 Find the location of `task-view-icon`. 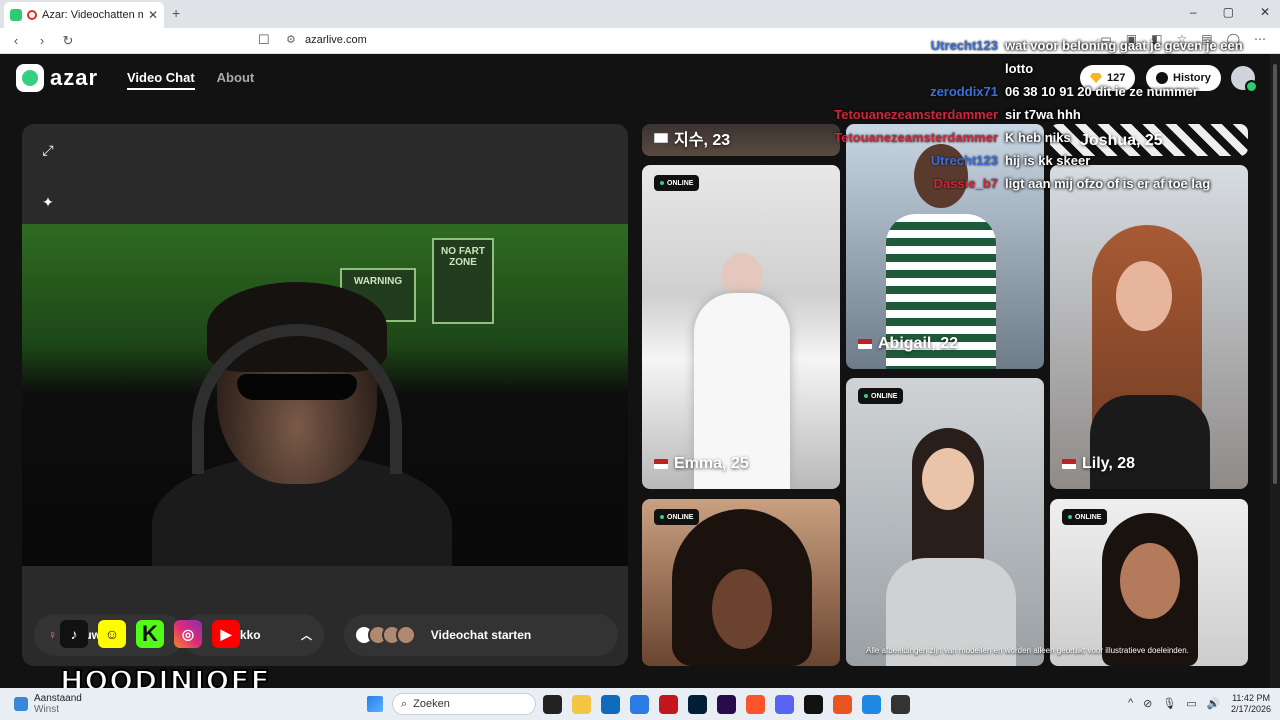

task-view-icon is located at coordinates (552, 704).